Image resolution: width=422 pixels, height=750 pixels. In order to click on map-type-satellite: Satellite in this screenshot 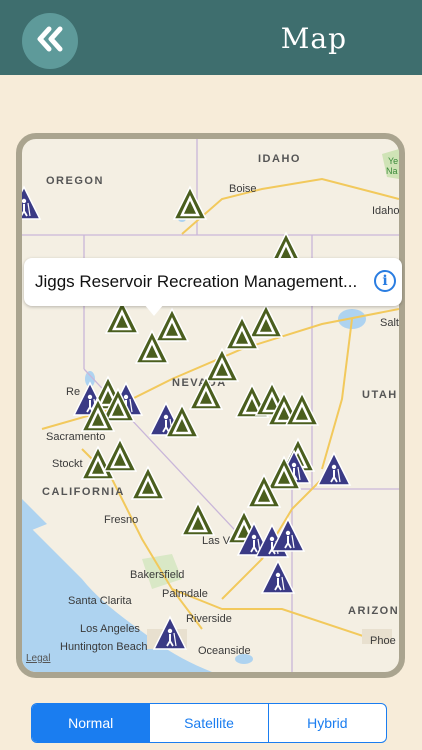, I will do `click(209, 723)`.